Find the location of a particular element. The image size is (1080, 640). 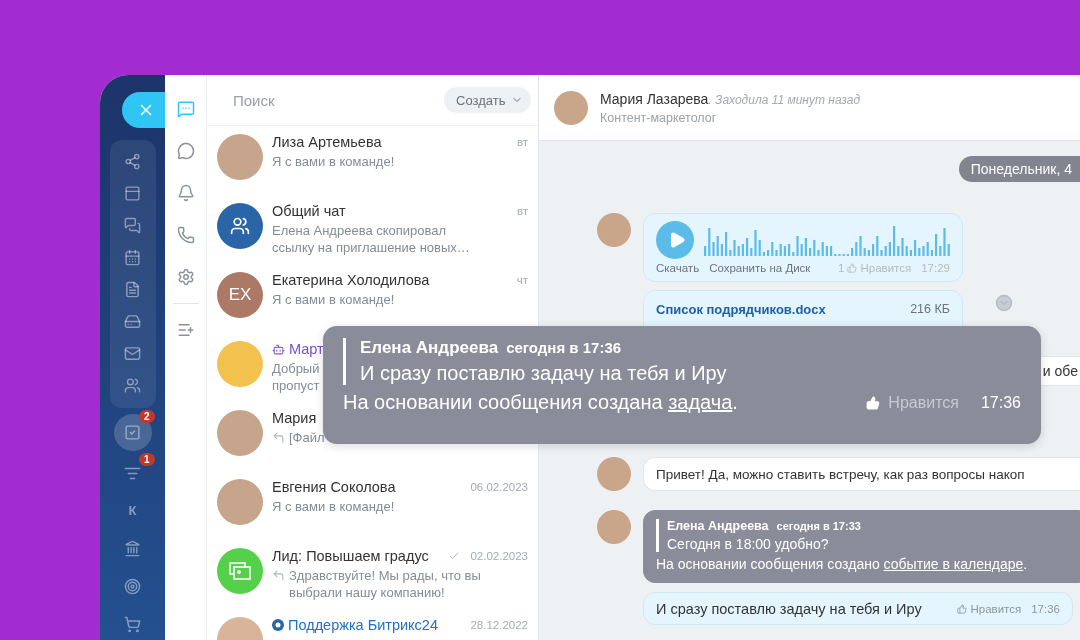

chat-name: Лид: Повышаем градус is located at coordinates (350, 556).